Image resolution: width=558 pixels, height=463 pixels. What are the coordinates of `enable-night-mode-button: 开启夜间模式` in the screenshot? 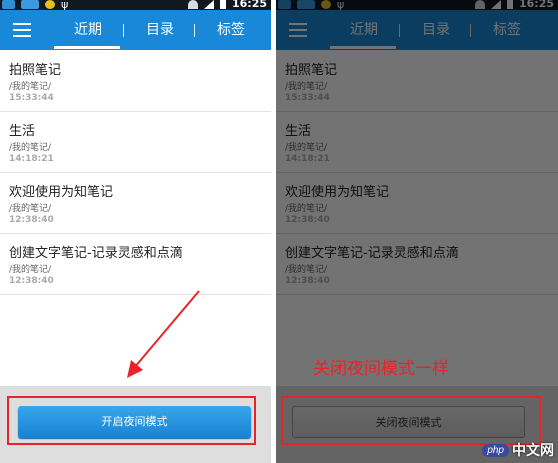 It's located at (134, 422).